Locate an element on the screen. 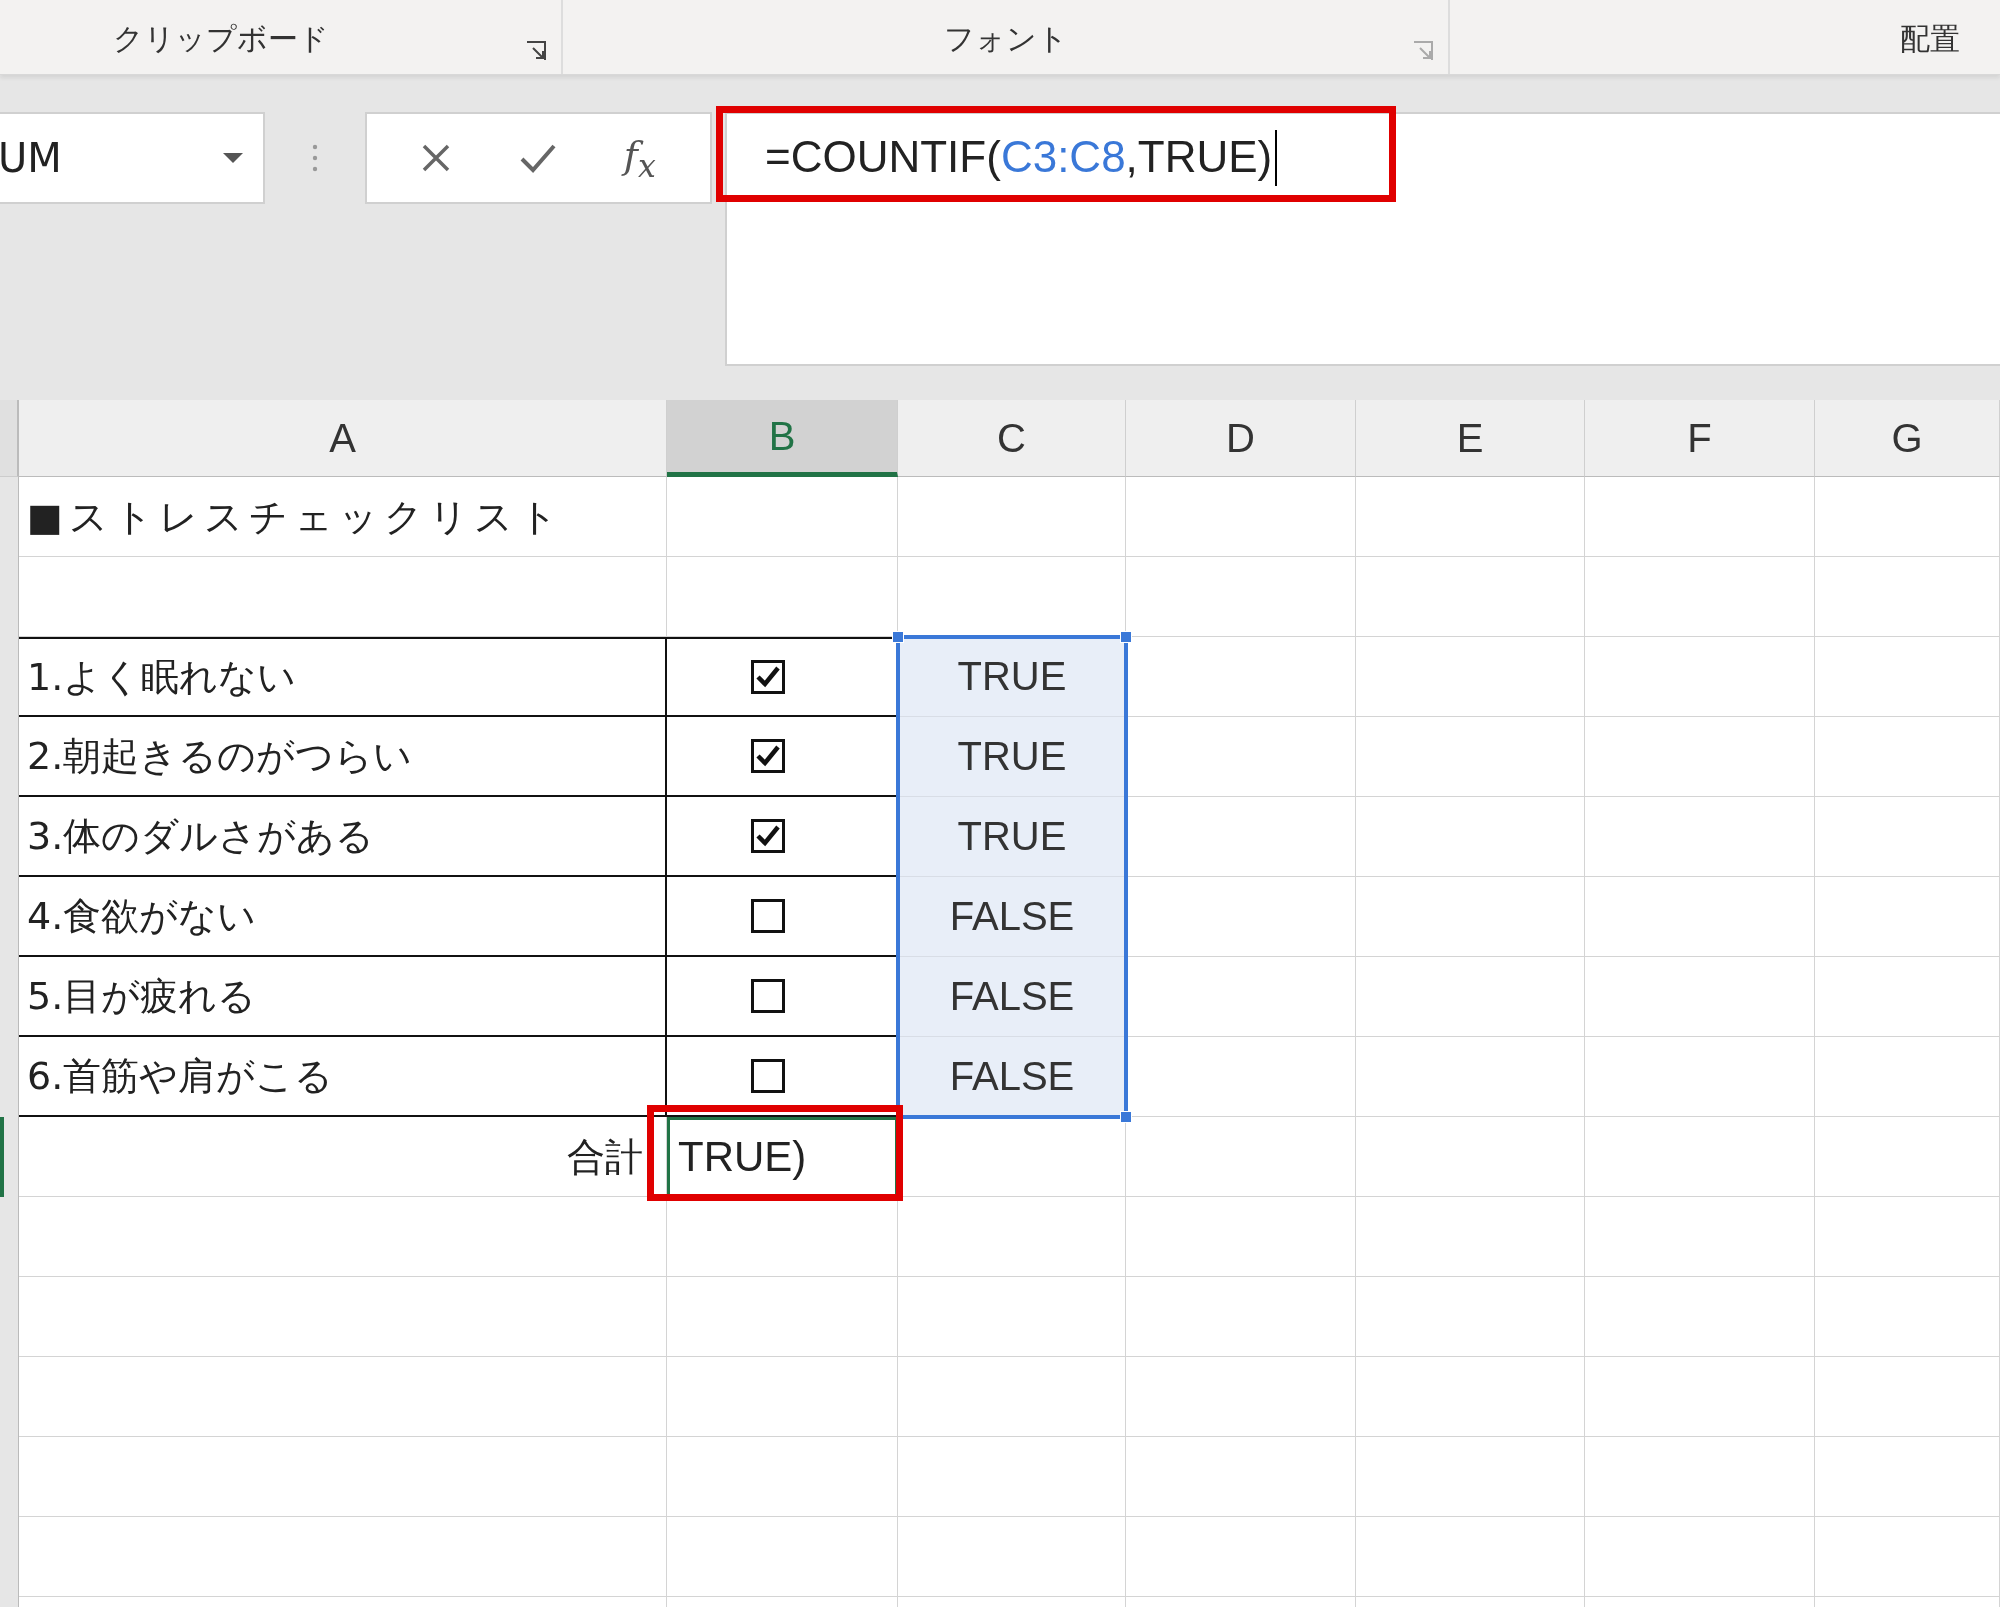  ribbon-group-label: 配置 is located at coordinates (1930, 39).